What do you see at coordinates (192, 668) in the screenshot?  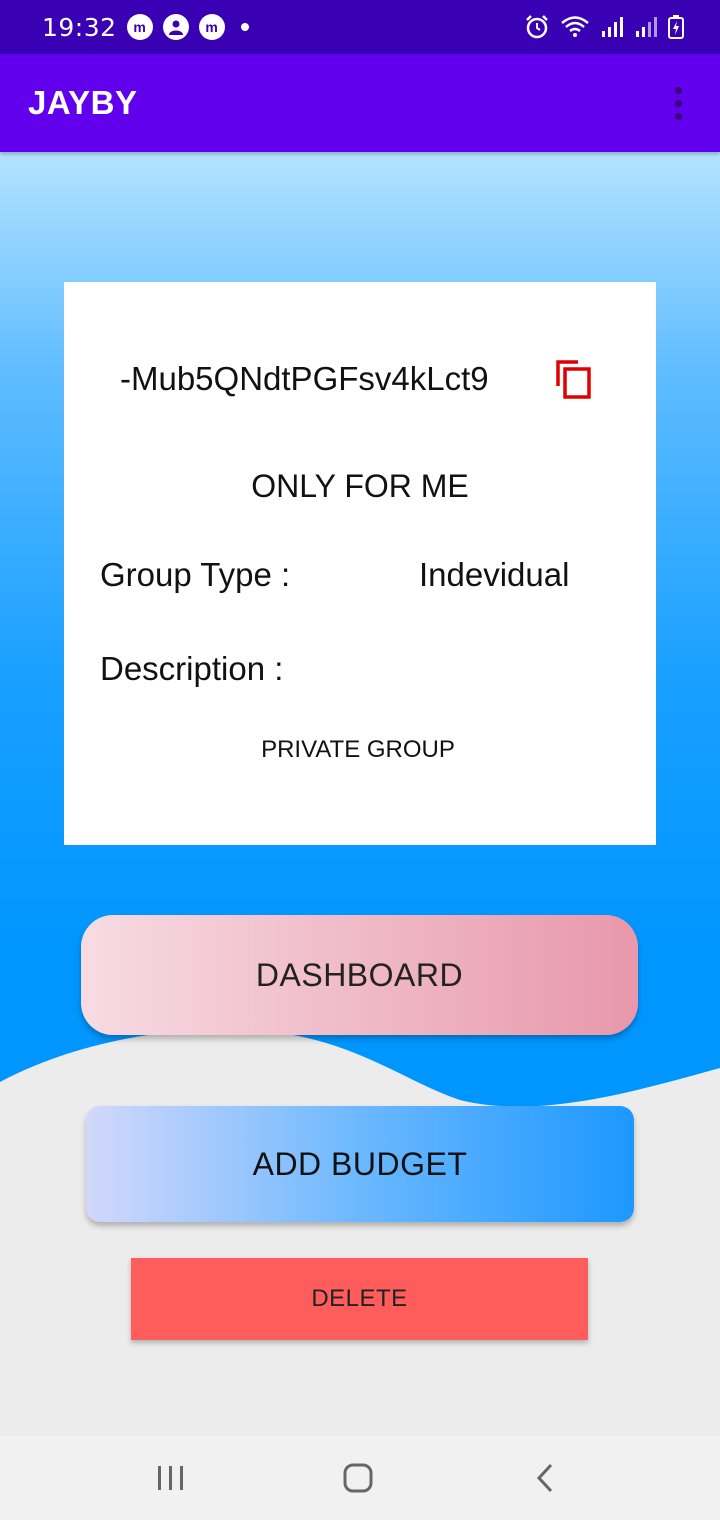 I see `description-label: Description :` at bounding box center [192, 668].